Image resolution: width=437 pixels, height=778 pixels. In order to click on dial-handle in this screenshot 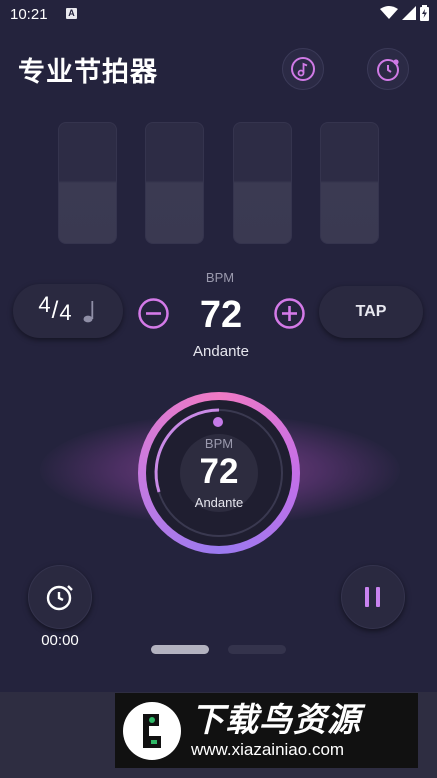, I will do `click(218, 422)`.